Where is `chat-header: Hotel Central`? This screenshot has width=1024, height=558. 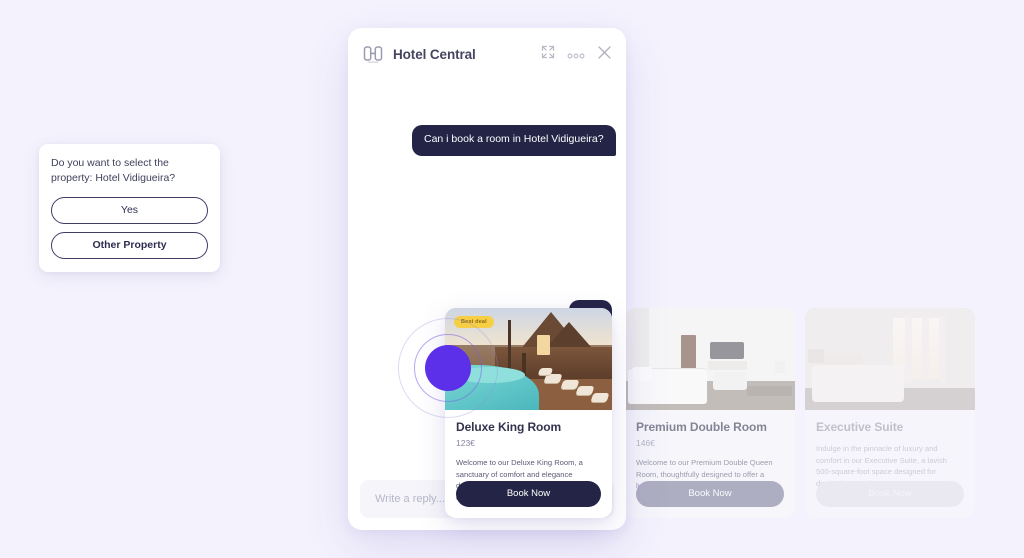
chat-header: Hotel Central is located at coordinates (487, 54).